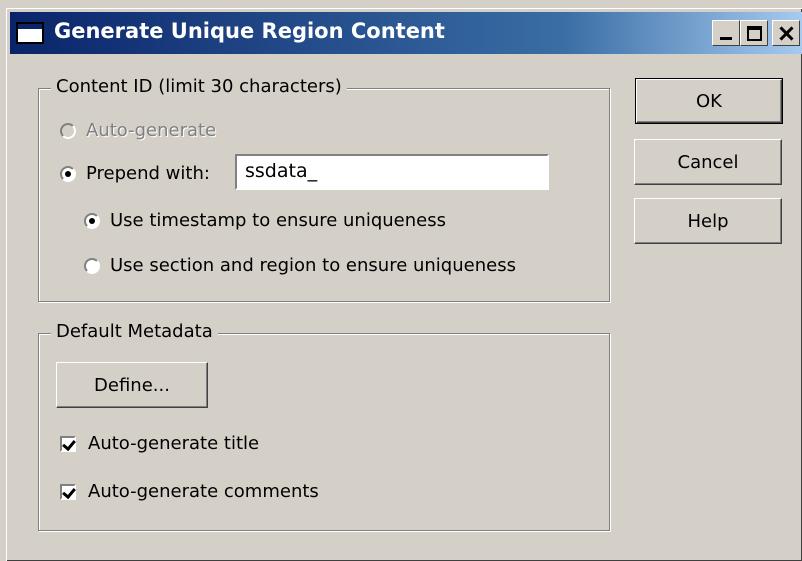 This screenshot has width=802, height=561. I want to click on auto-title-checkbox, so click(68, 443).